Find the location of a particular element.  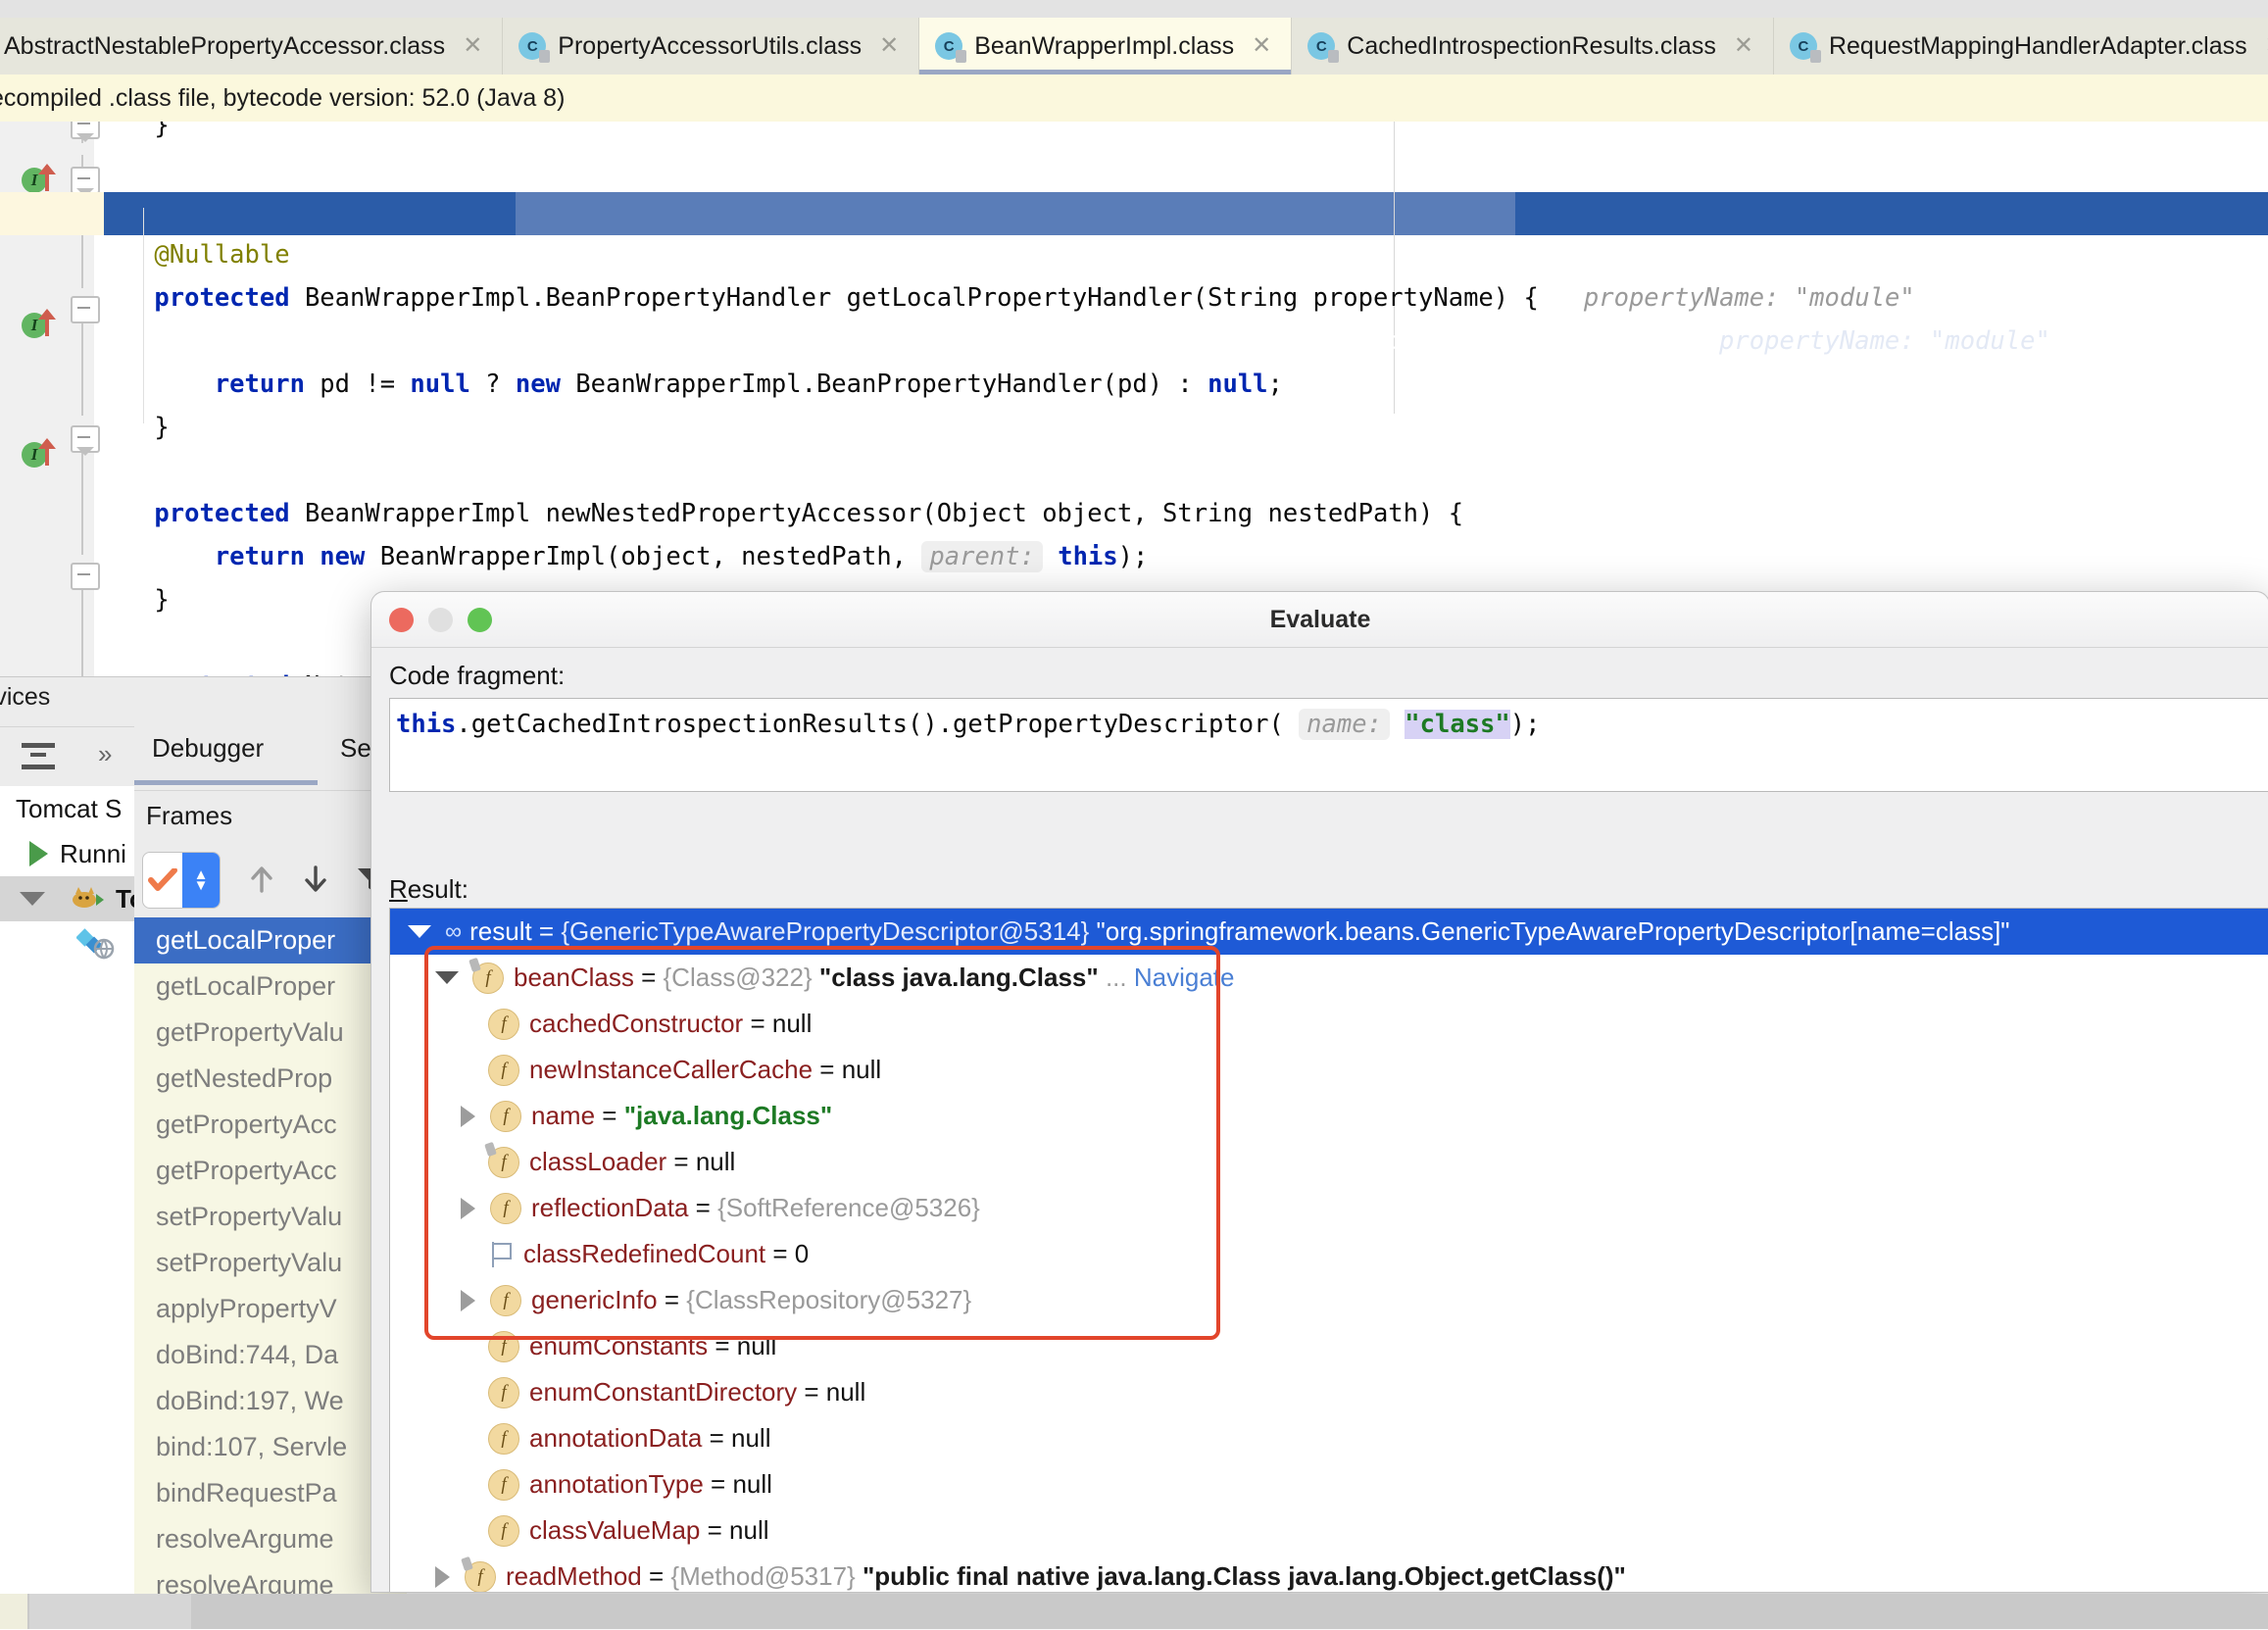

tab-label: CachedIntrospectionResults.class is located at coordinates (1531, 46).